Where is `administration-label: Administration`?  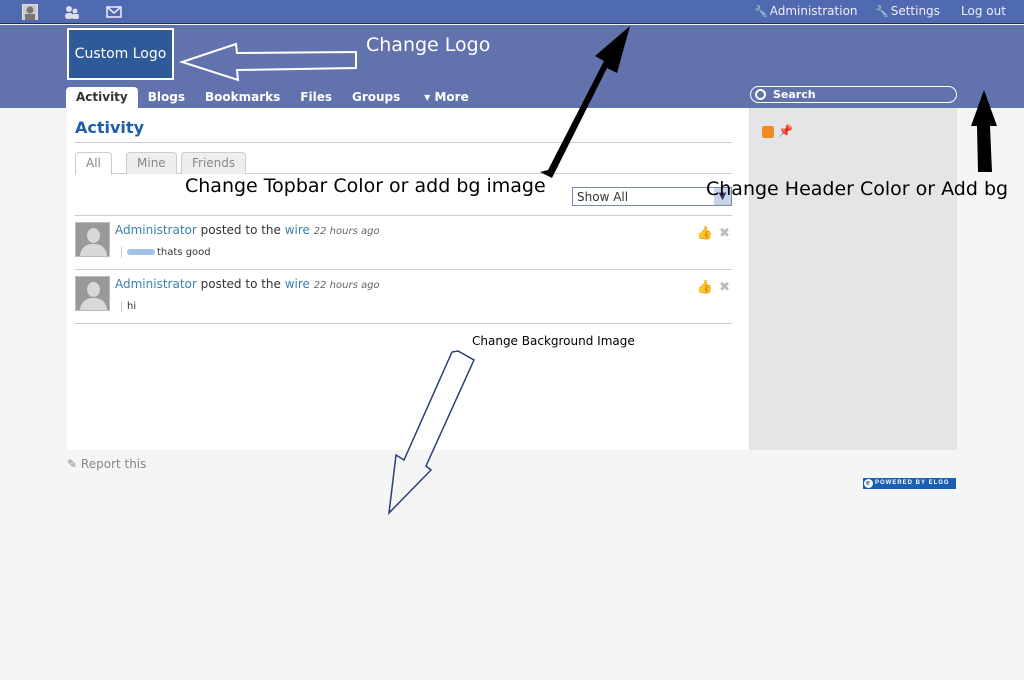
administration-label: Administration is located at coordinates (813, 11).